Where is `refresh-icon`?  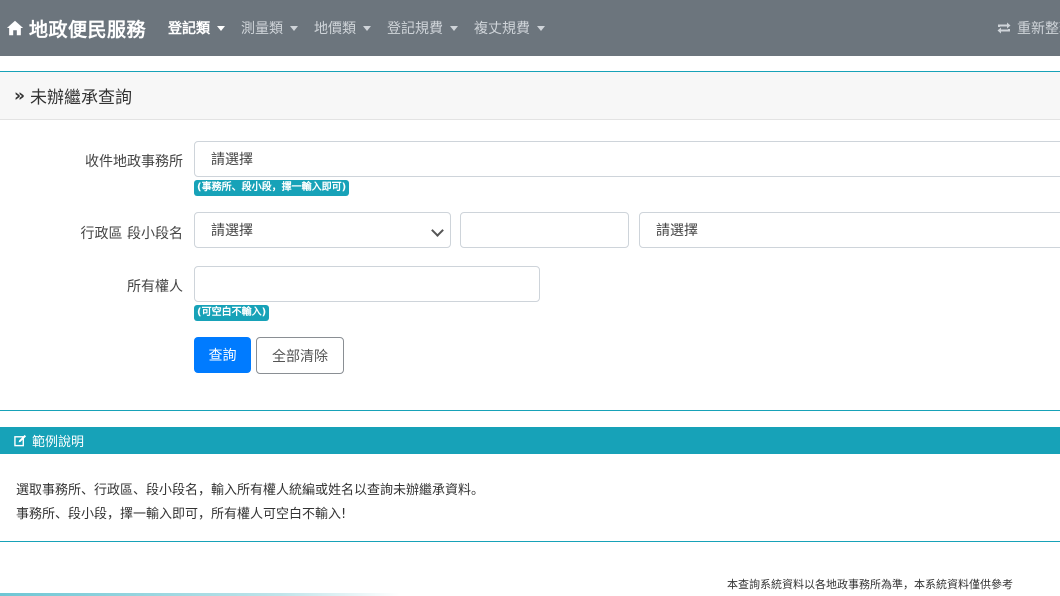 refresh-icon is located at coordinates (1004, 28).